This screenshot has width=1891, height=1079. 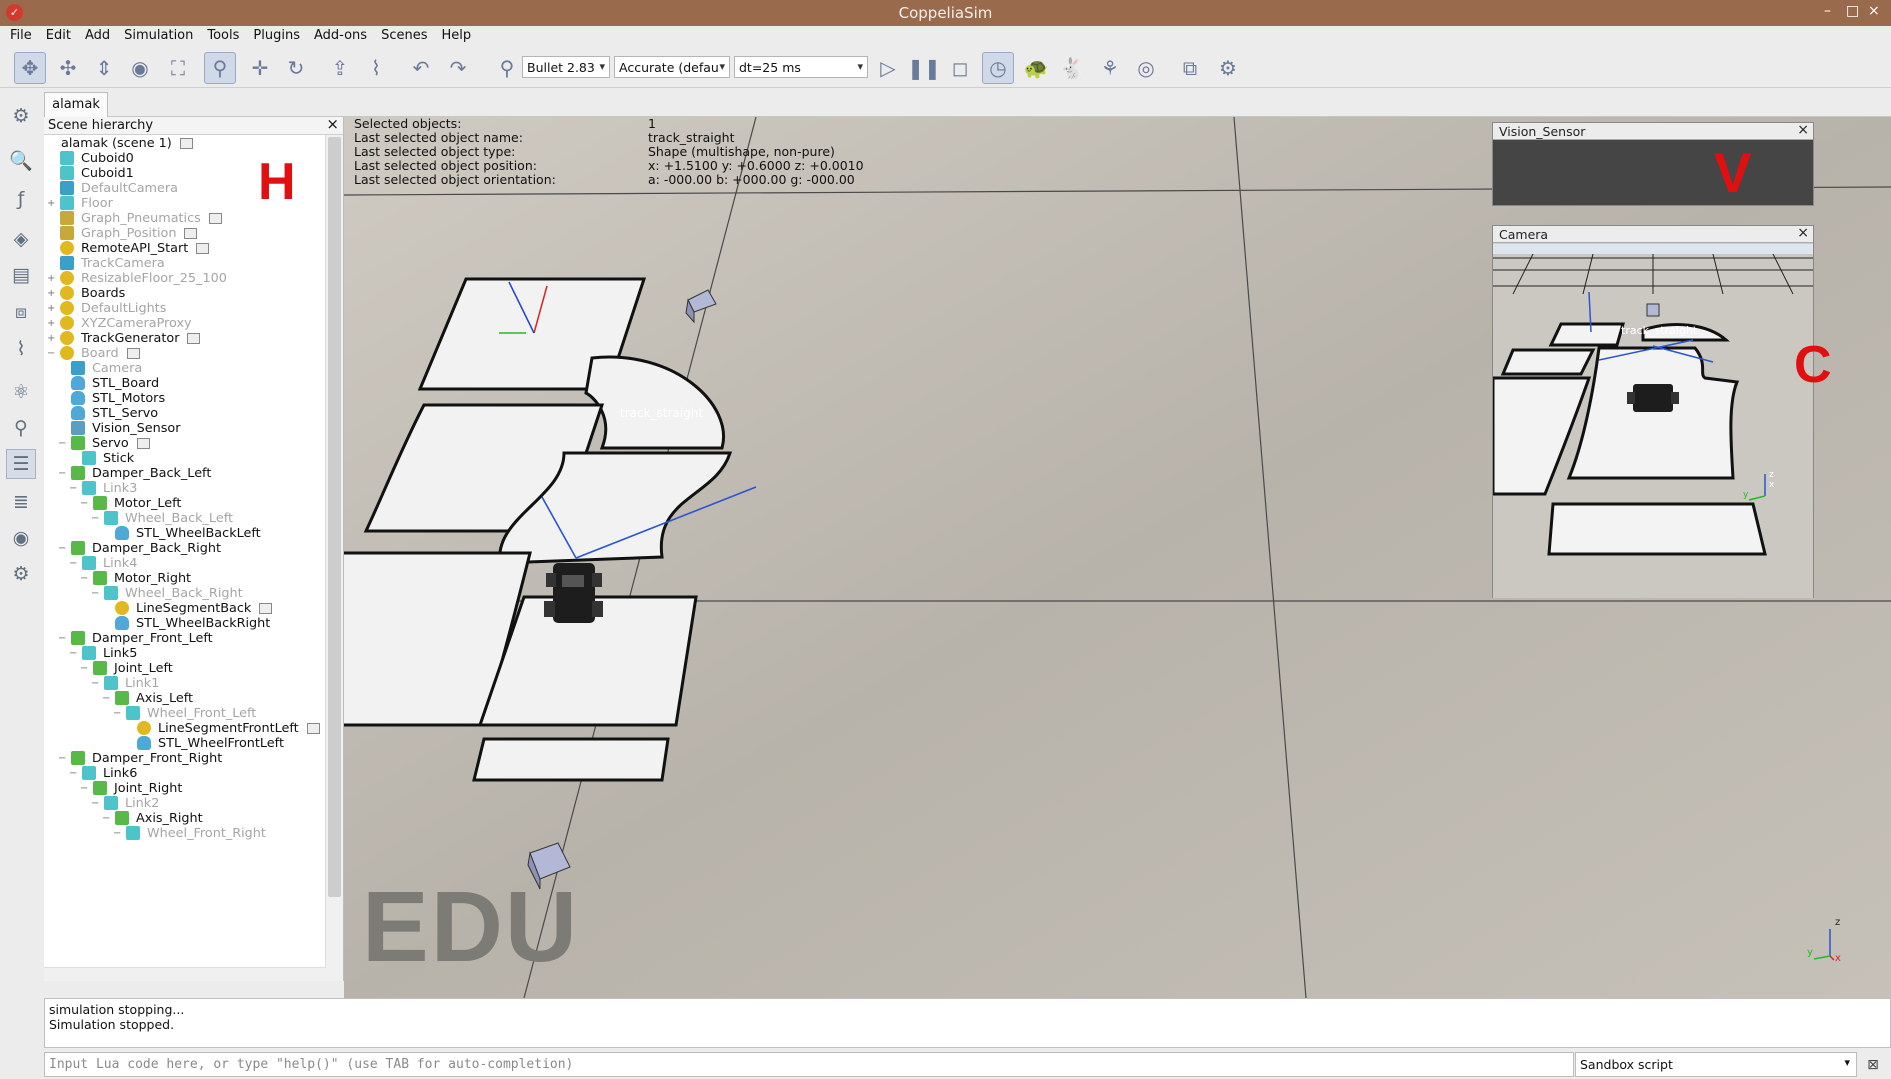 What do you see at coordinates (672, 67) in the screenshot?
I see `accuracy-select: Accurate (defau` at bounding box center [672, 67].